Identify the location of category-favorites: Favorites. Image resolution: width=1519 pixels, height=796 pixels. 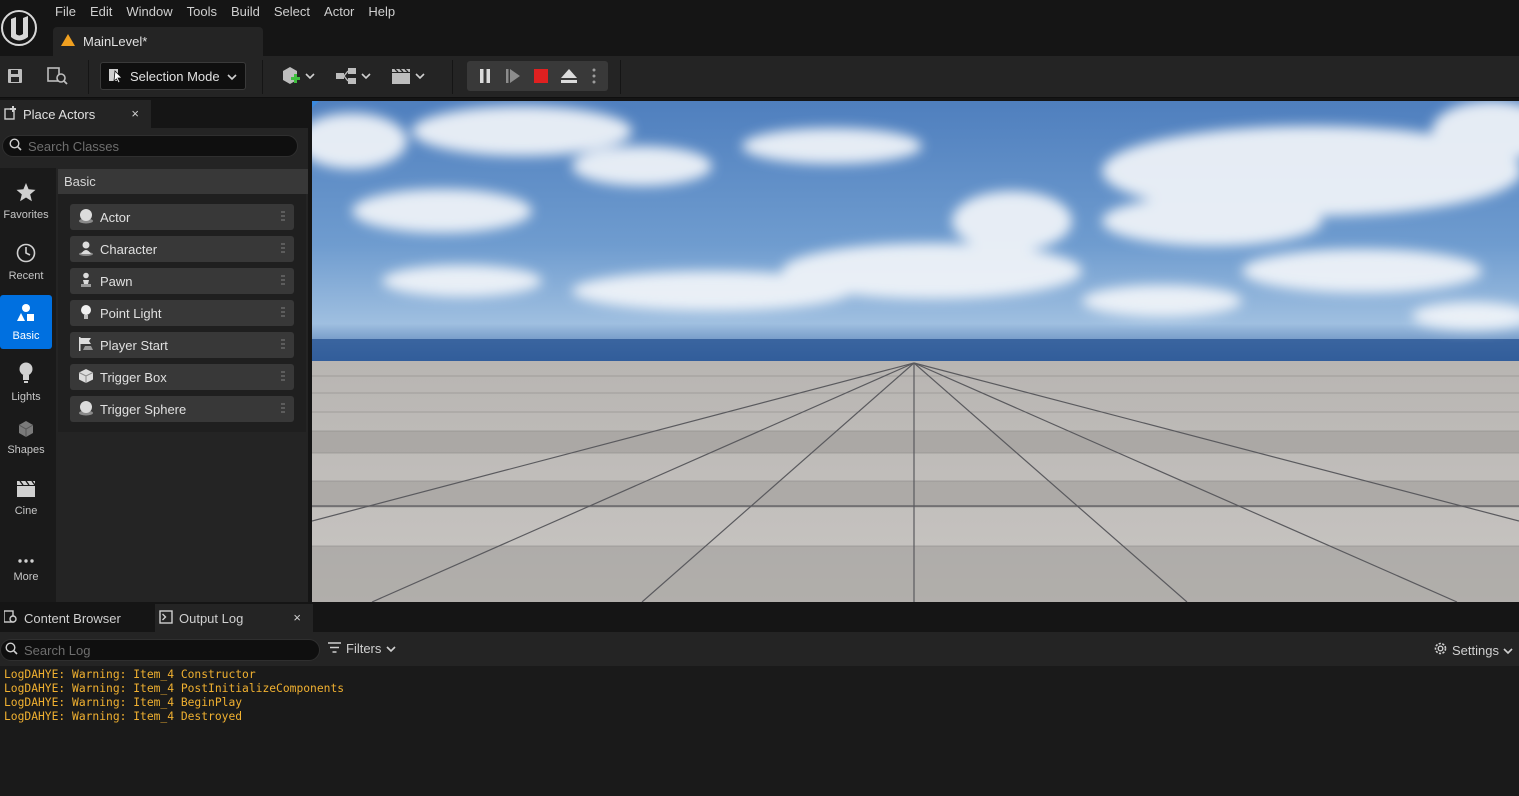
(26, 202).